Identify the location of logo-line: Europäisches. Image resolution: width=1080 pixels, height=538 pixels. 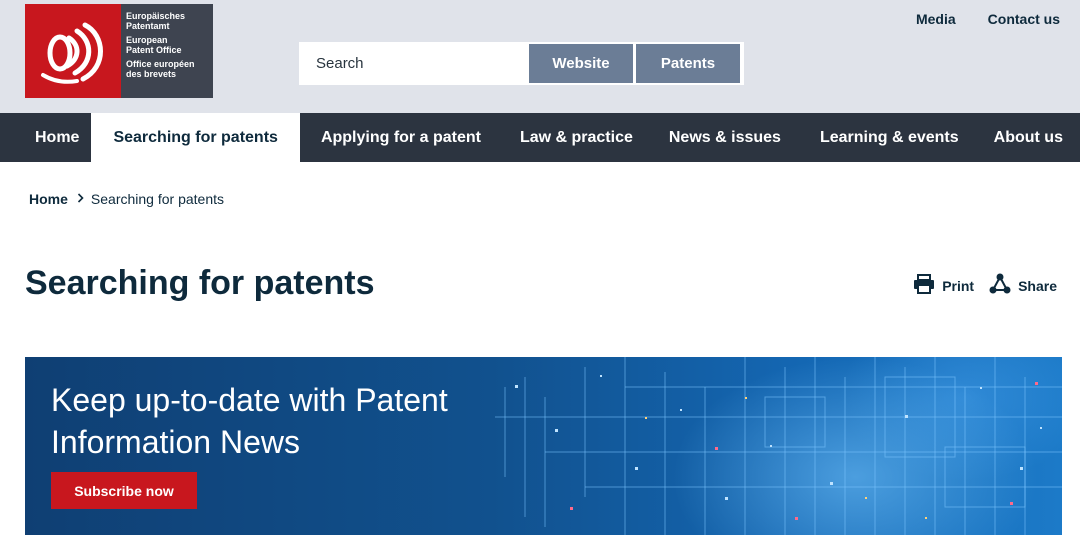
(156, 16).